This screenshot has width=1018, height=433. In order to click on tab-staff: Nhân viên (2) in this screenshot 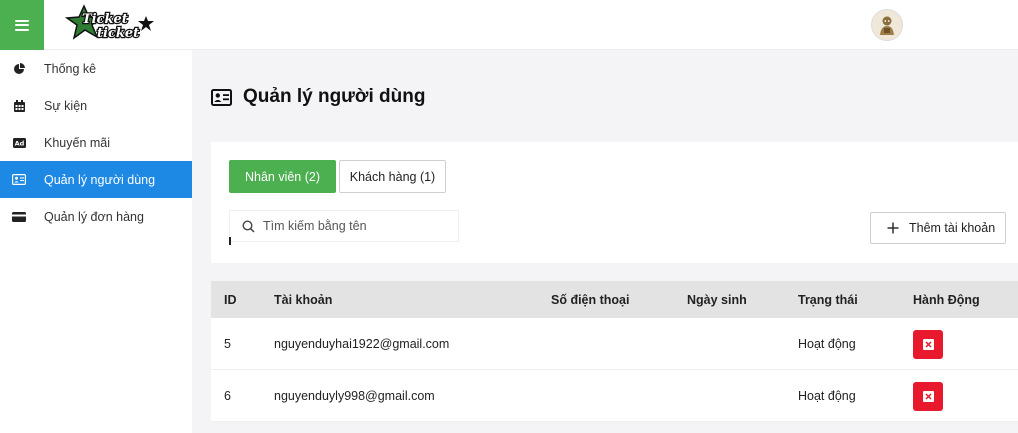, I will do `click(282, 176)`.